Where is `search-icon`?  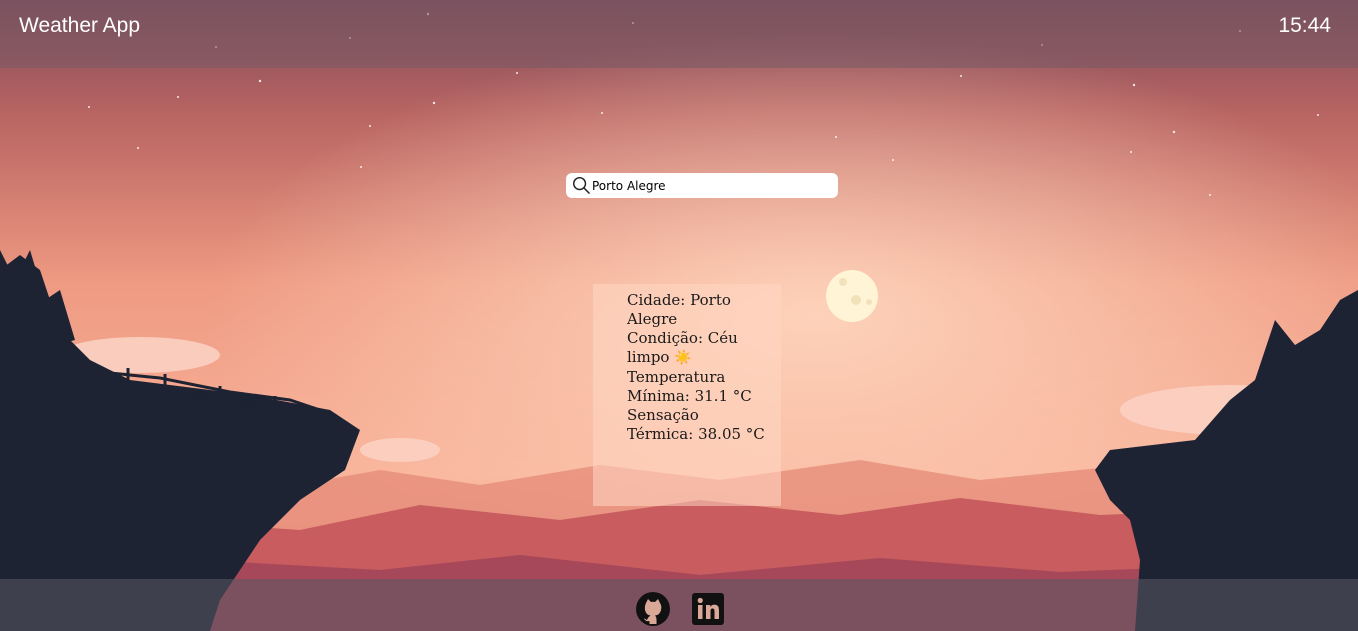
search-icon is located at coordinates (581, 185).